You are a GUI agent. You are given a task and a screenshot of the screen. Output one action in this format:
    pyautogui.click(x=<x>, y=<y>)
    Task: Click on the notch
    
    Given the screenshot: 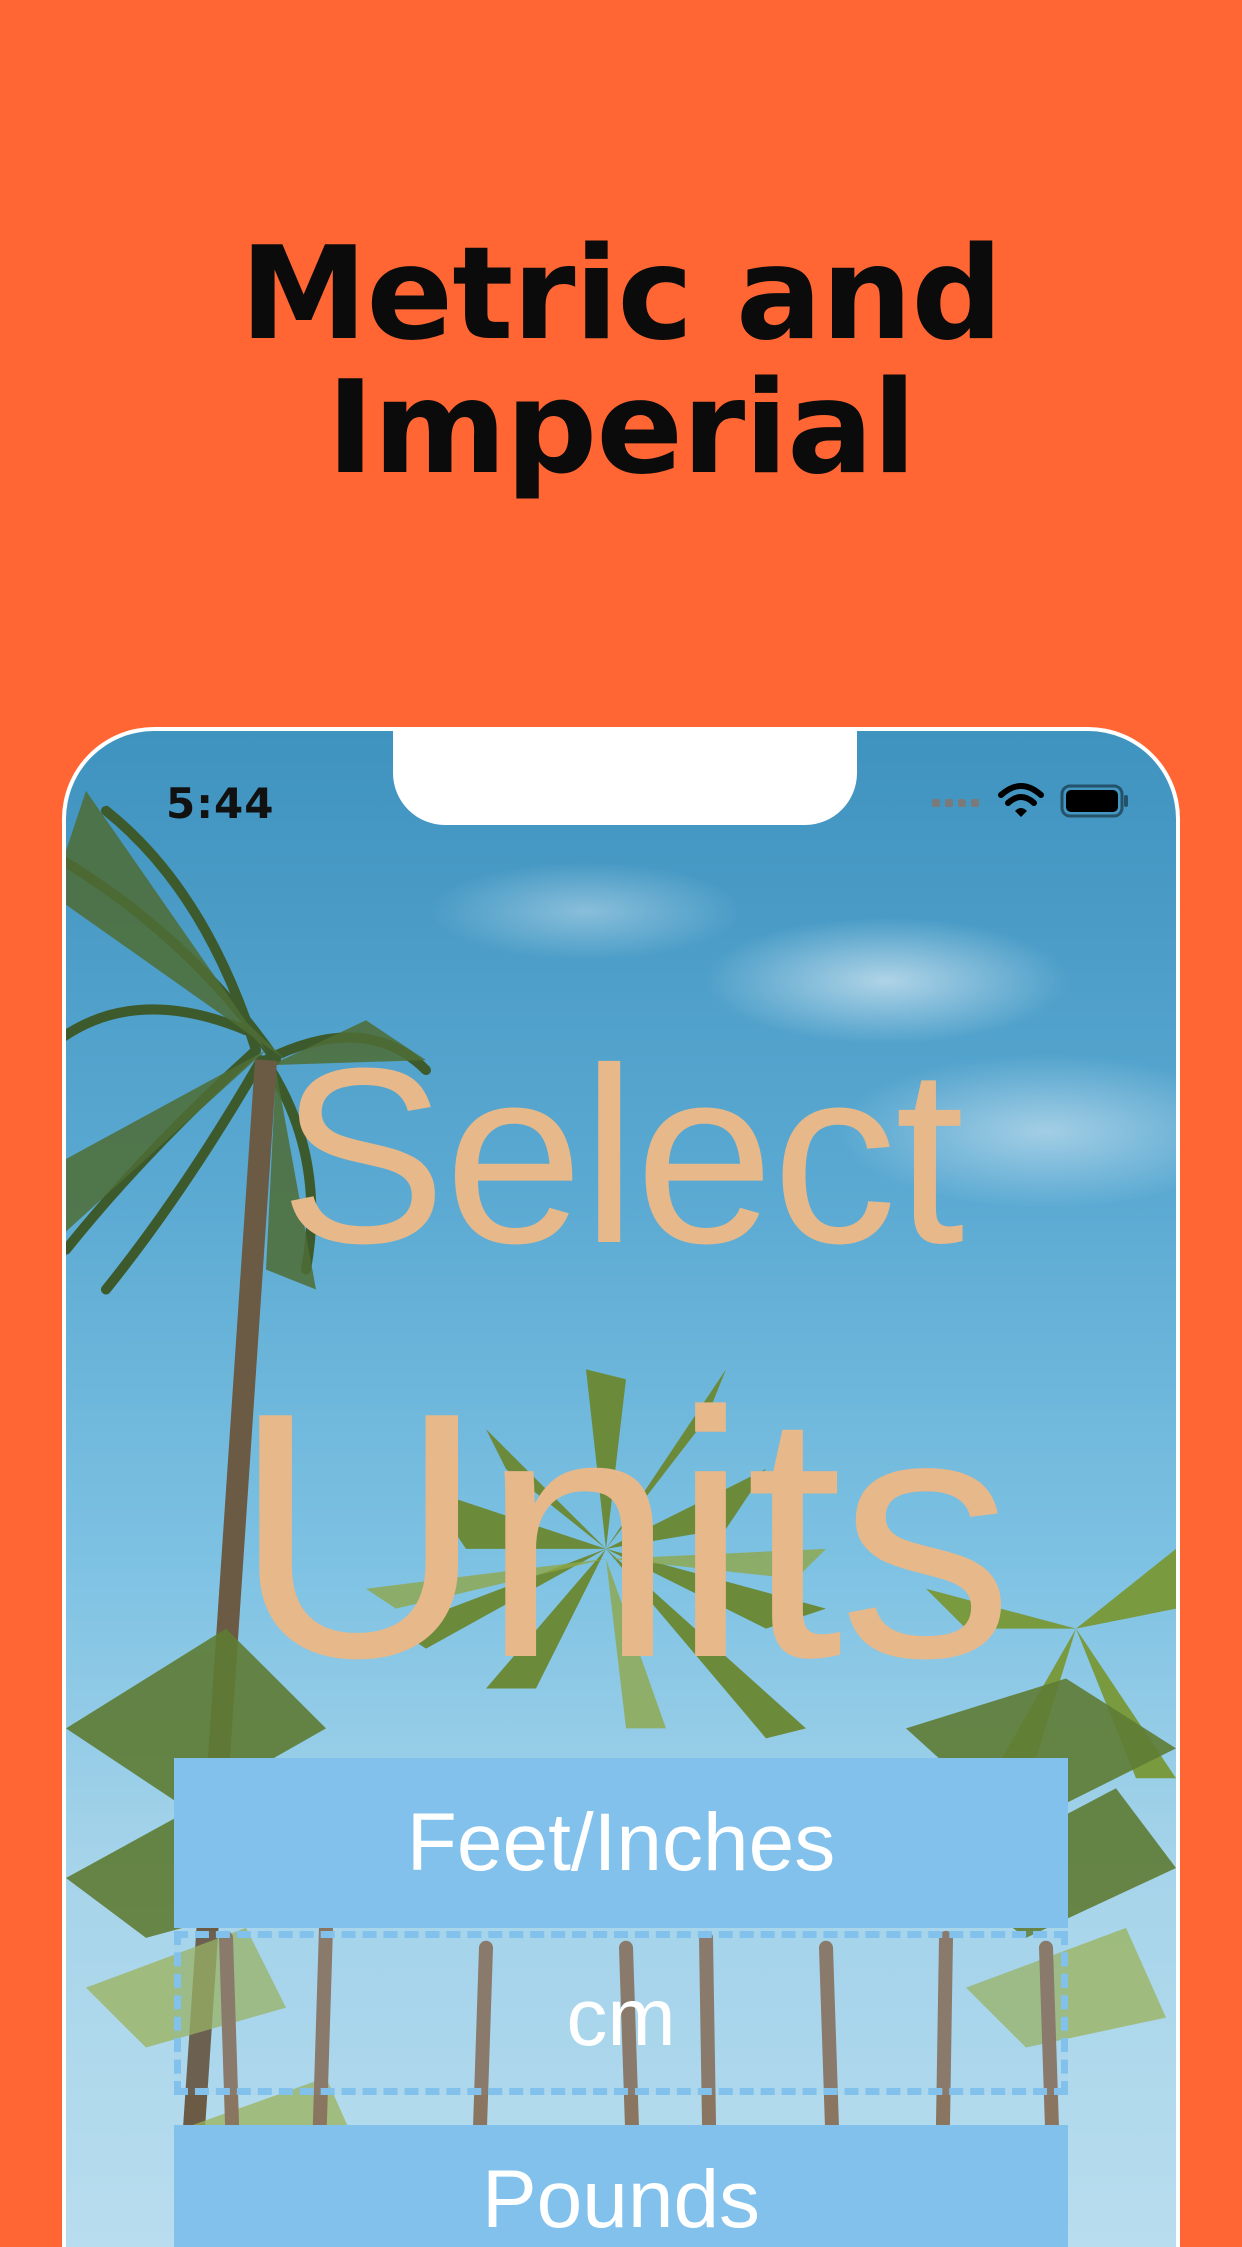 What is the action you would take?
    pyautogui.click(x=625, y=778)
    